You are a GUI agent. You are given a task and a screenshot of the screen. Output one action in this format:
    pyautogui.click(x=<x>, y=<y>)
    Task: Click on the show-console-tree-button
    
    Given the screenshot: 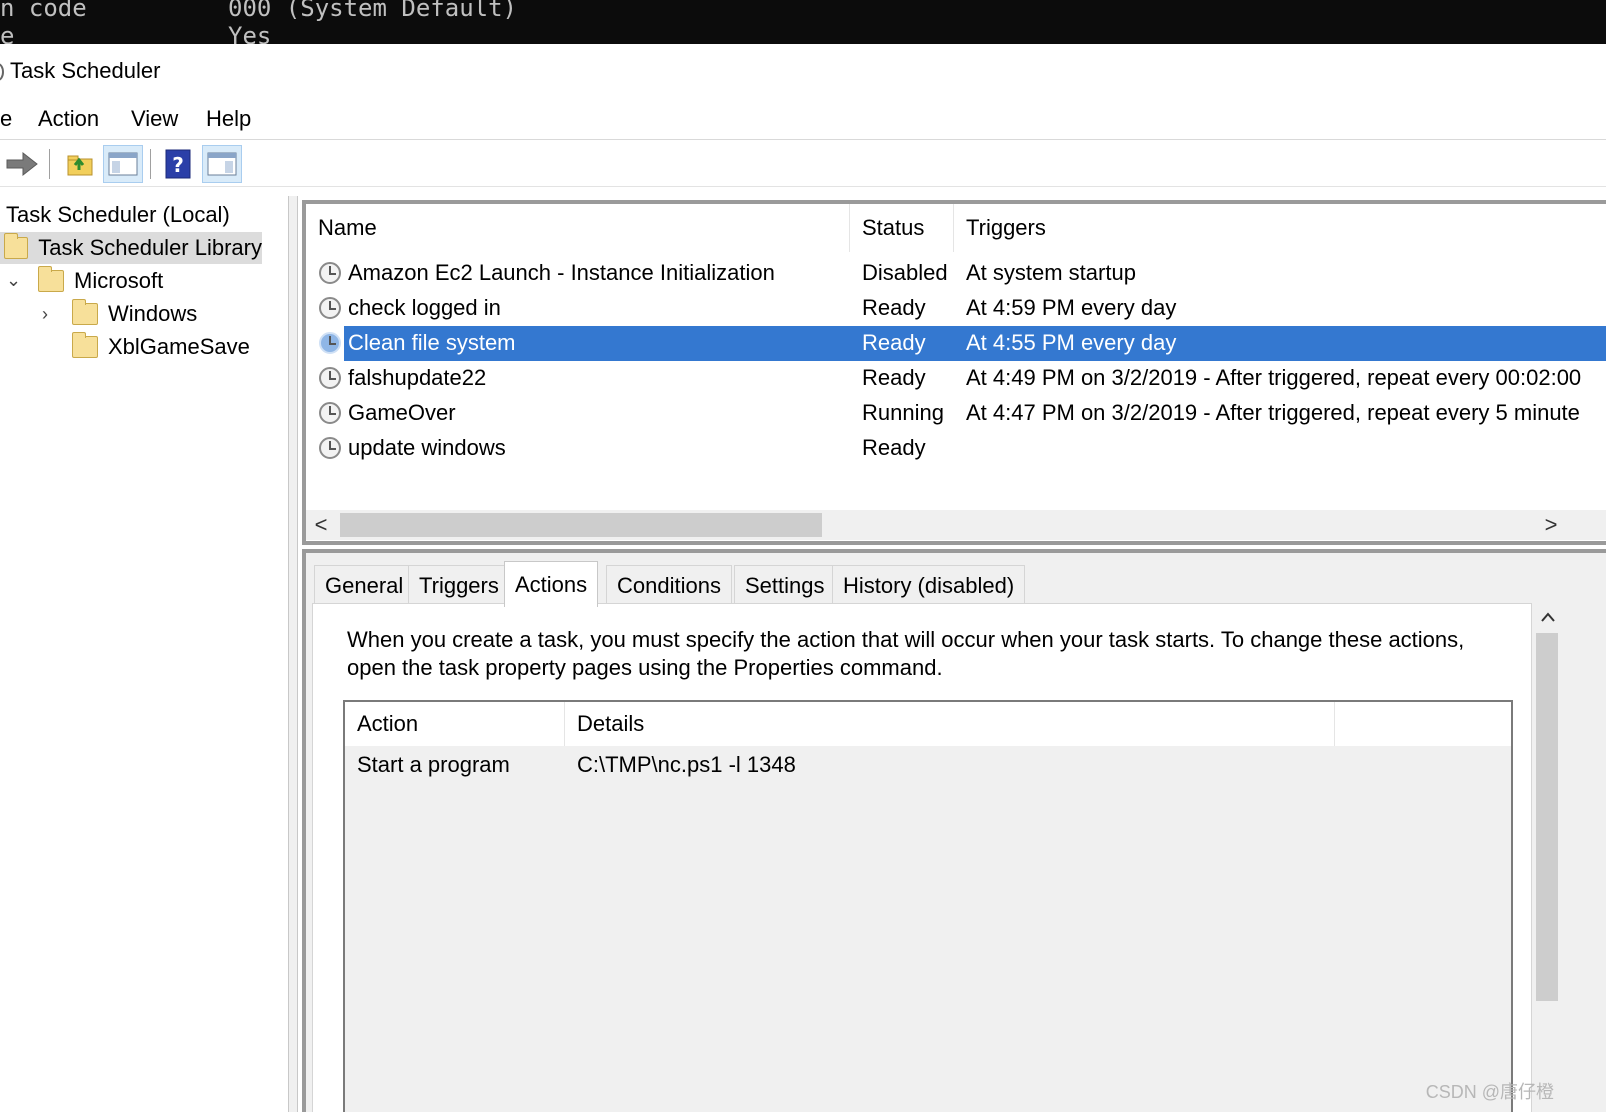 What is the action you would take?
    pyautogui.click(x=123, y=164)
    